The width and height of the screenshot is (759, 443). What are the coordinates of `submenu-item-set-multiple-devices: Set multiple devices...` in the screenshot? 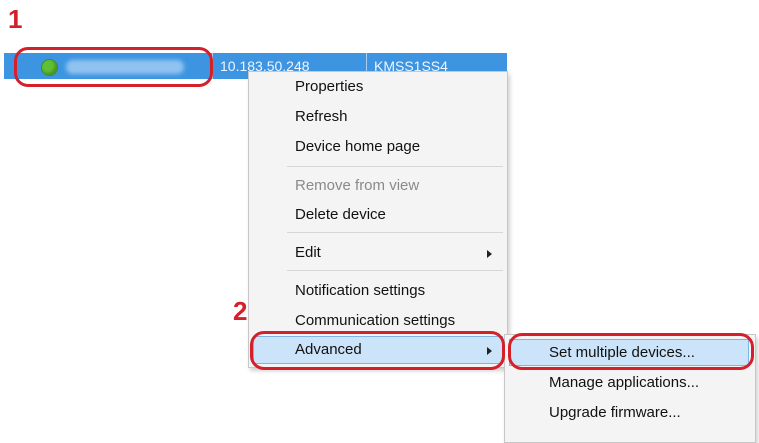 It's located at (622, 353).